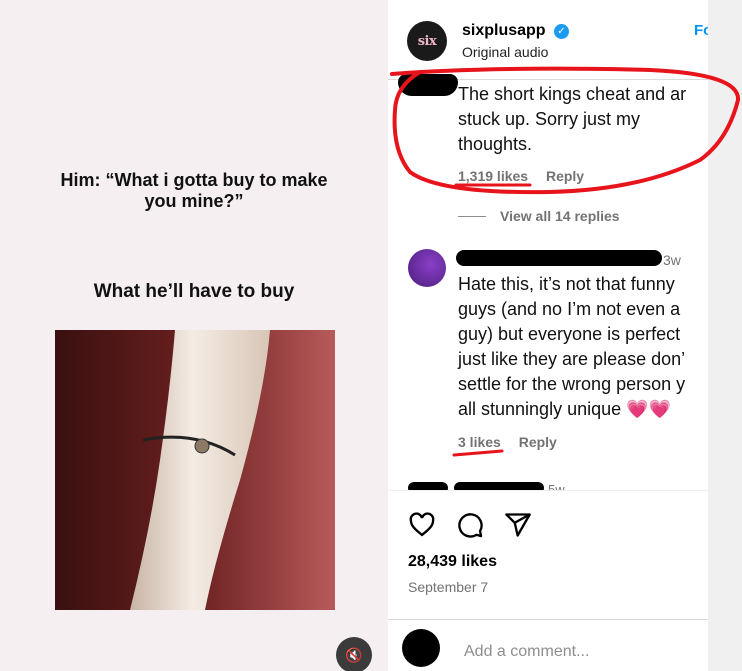 This screenshot has height=671, width=742. What do you see at coordinates (493, 176) in the screenshot?
I see `comment-likes: 1,319 likes` at bounding box center [493, 176].